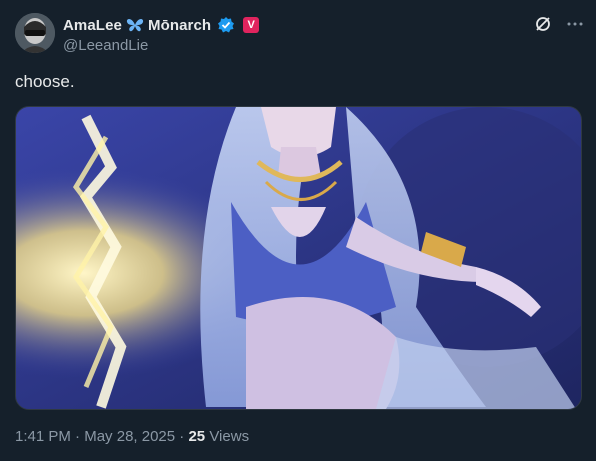  I want to click on grok-icon, so click(543, 24).